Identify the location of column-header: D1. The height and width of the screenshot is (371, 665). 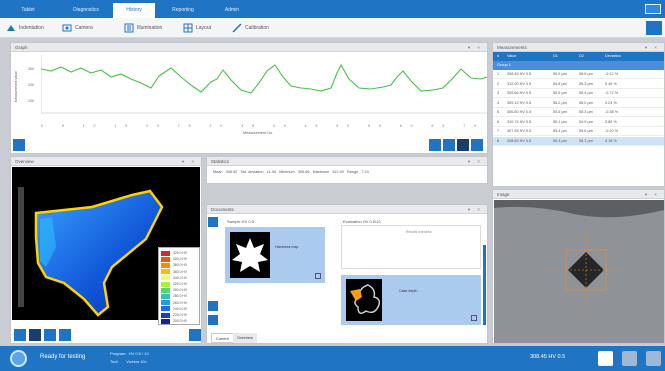
(555, 56).